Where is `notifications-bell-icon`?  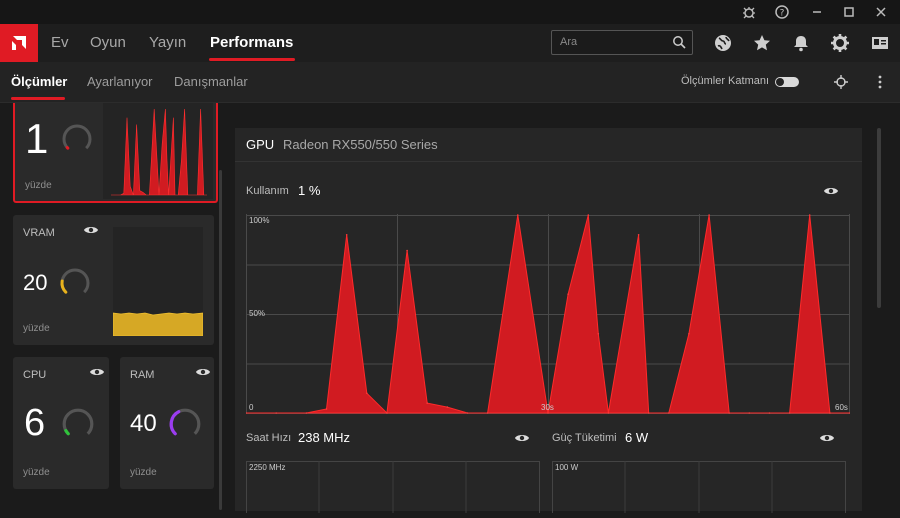
notifications-bell-icon is located at coordinates (801, 43).